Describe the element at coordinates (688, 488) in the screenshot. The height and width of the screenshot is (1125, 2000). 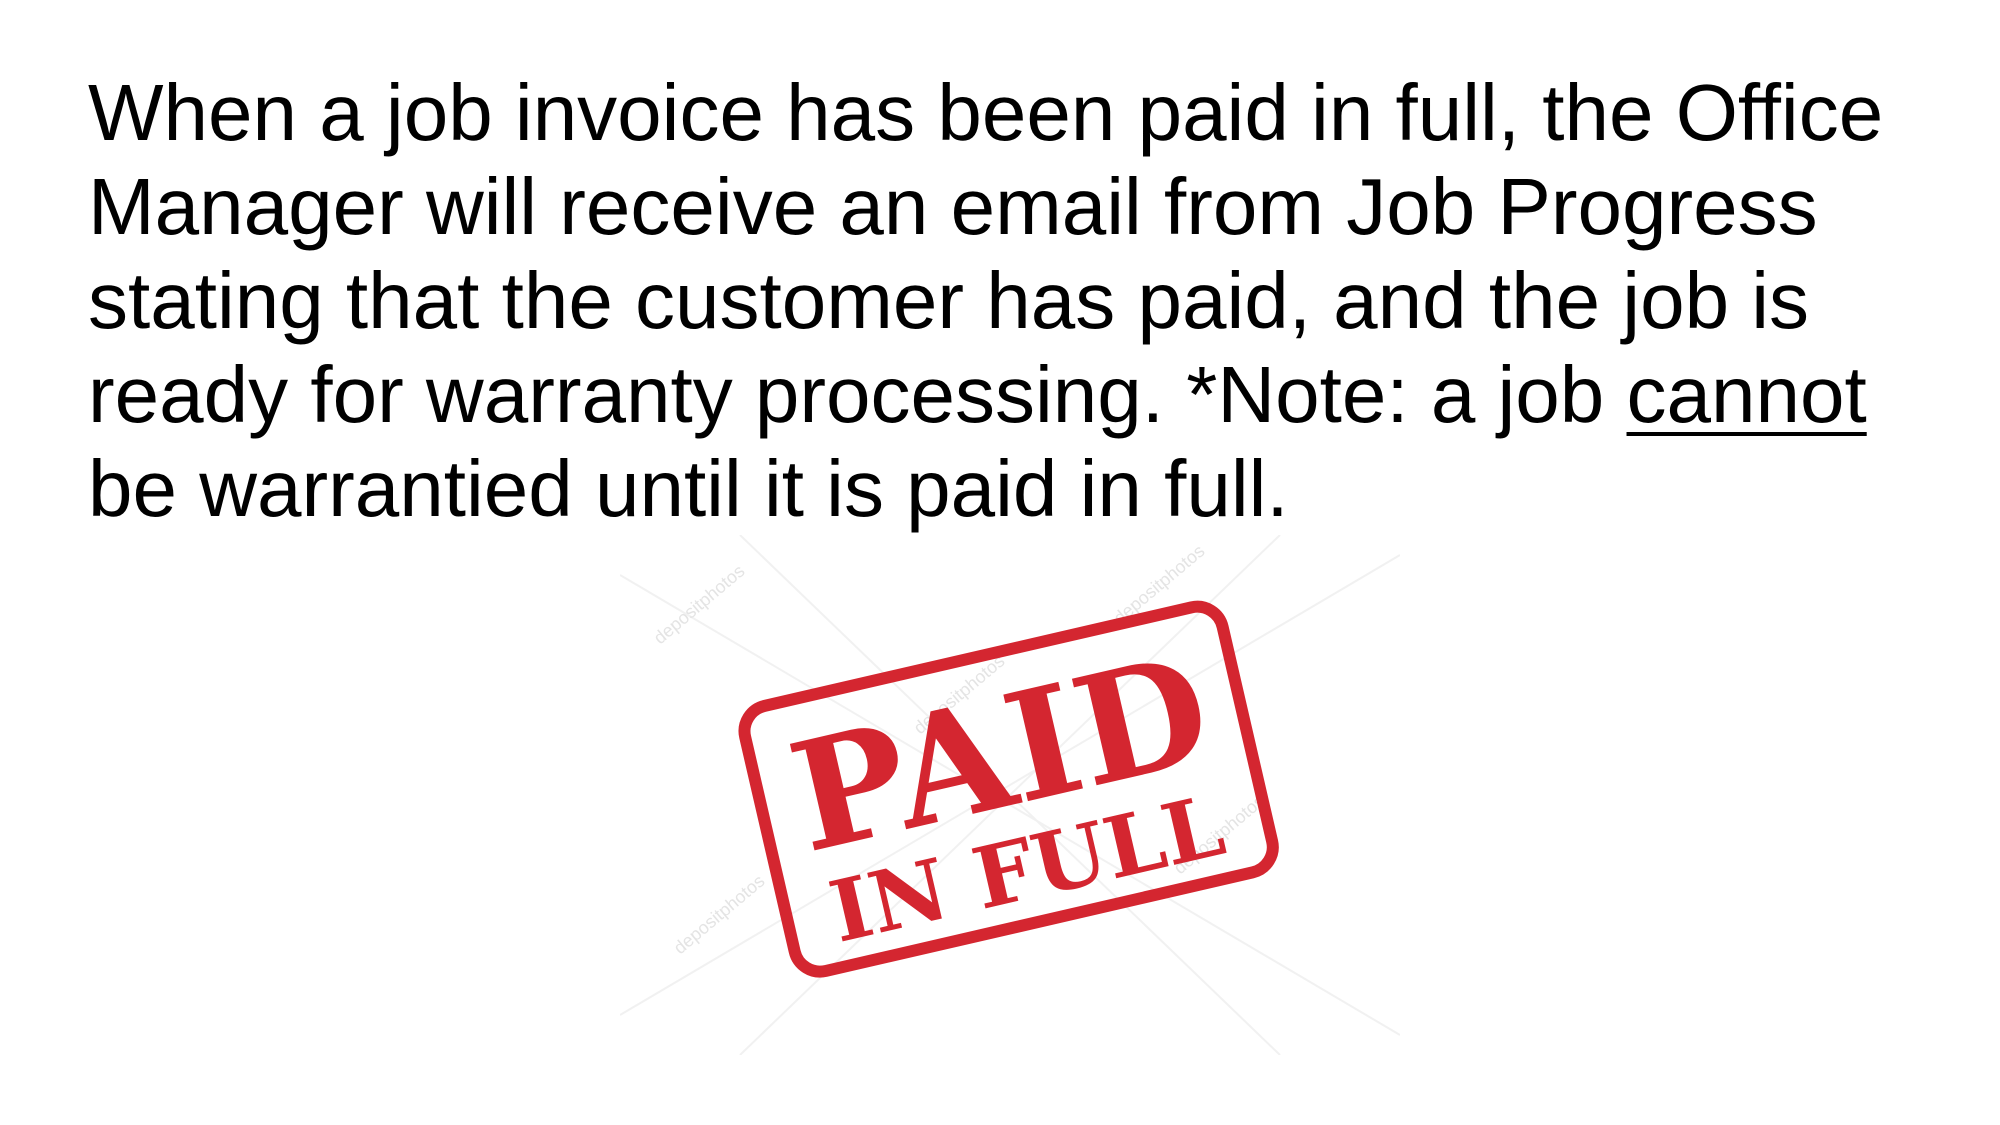
I see `paragraph-text-end: be warrantied until it is paid in full.` at that location.